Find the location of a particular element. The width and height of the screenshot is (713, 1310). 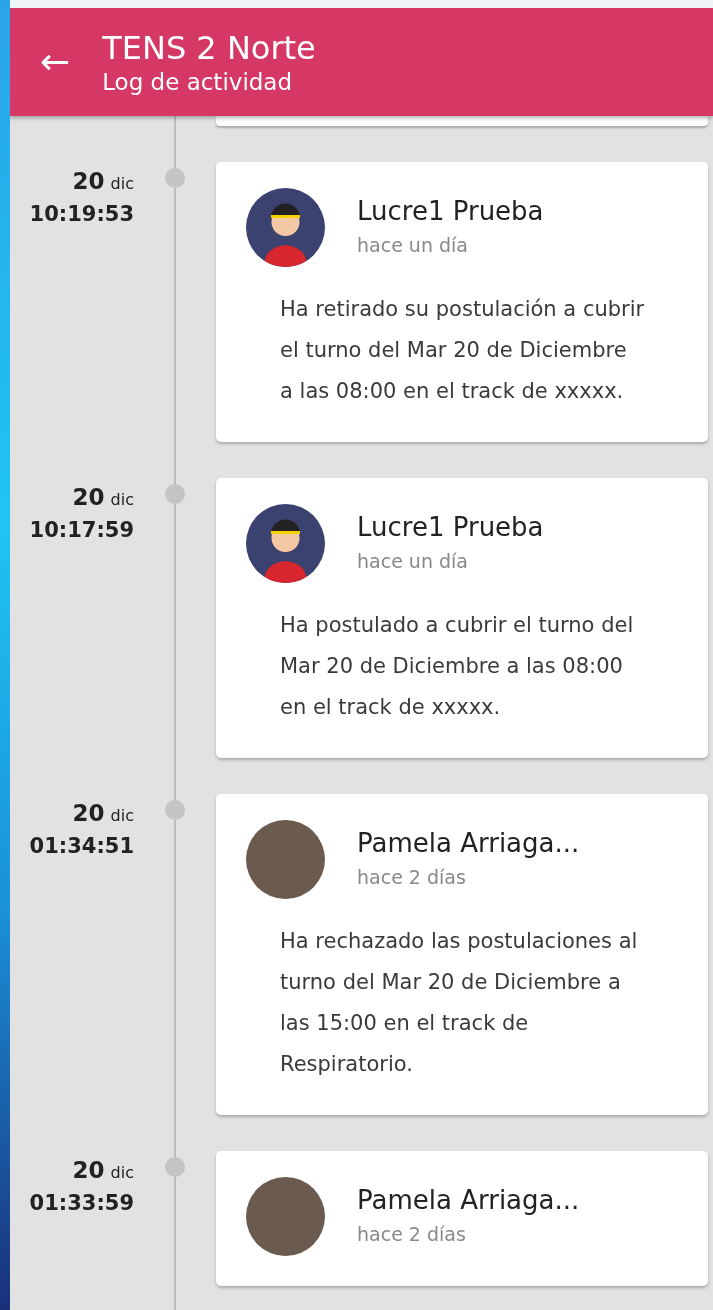

entry-time: 01:33:59 is located at coordinates (81, 1203).